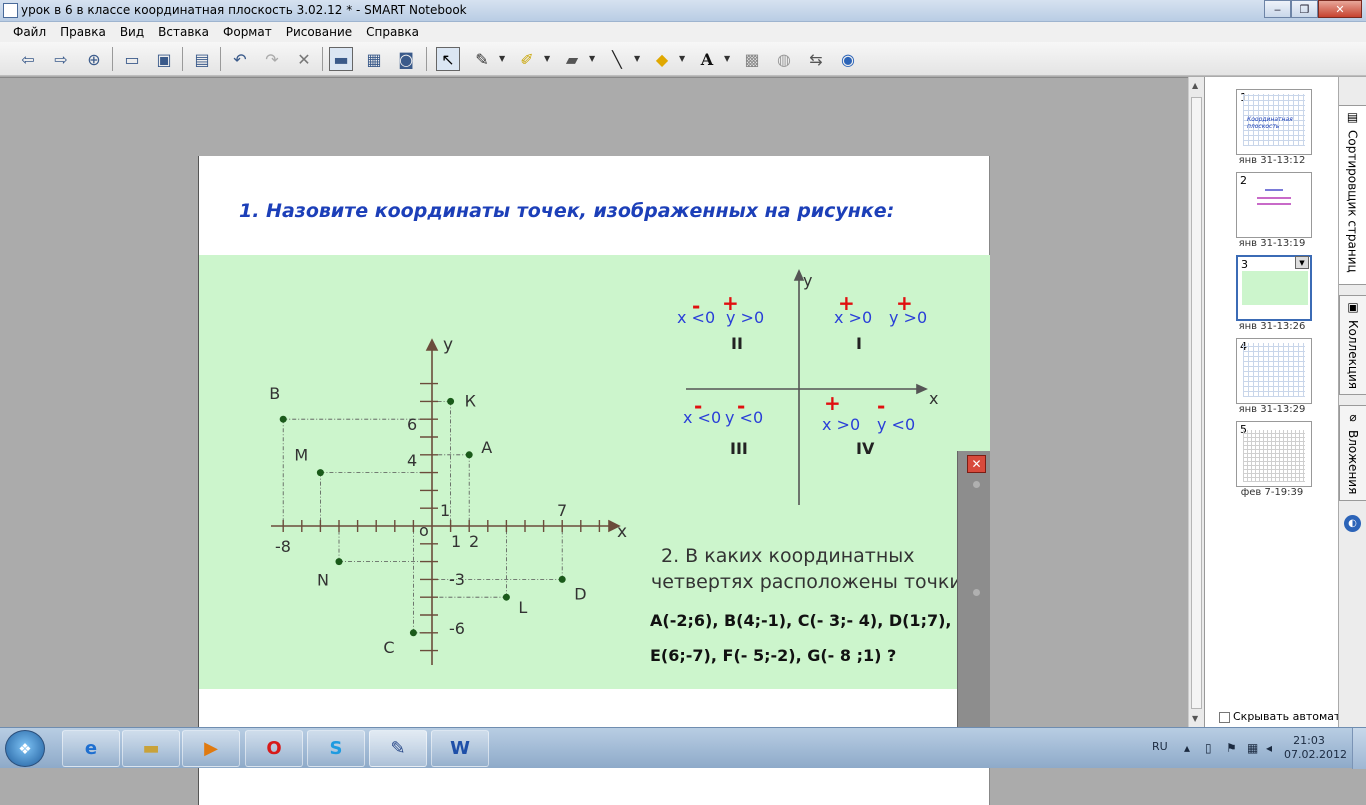 The image size is (1366, 805). Describe the element at coordinates (398, 748) in the screenshot. I see `taskbar-notebook-icon: ✎` at that location.